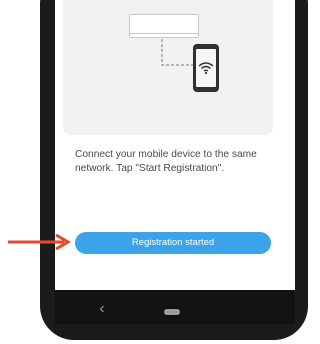 This screenshot has height=344, width=320. I want to click on back-icon, so click(102, 309).